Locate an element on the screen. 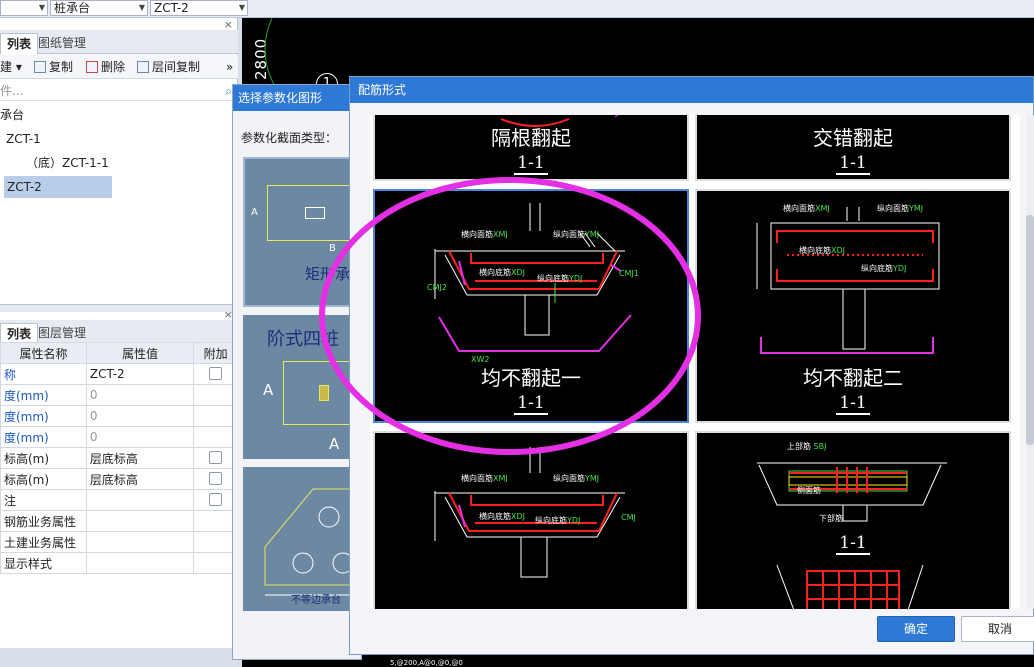  thumb-unequal-cap: 不等边承台 is located at coordinates (303, 539).